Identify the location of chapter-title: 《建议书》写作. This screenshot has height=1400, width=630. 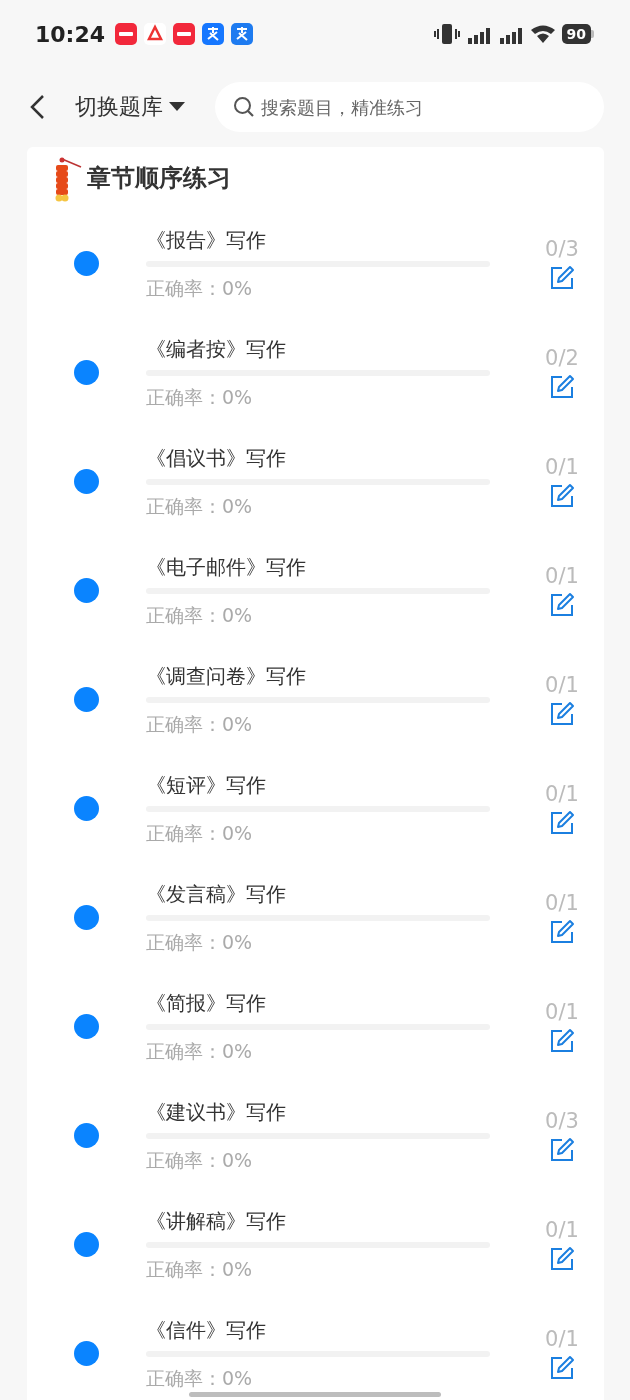
(318, 1111).